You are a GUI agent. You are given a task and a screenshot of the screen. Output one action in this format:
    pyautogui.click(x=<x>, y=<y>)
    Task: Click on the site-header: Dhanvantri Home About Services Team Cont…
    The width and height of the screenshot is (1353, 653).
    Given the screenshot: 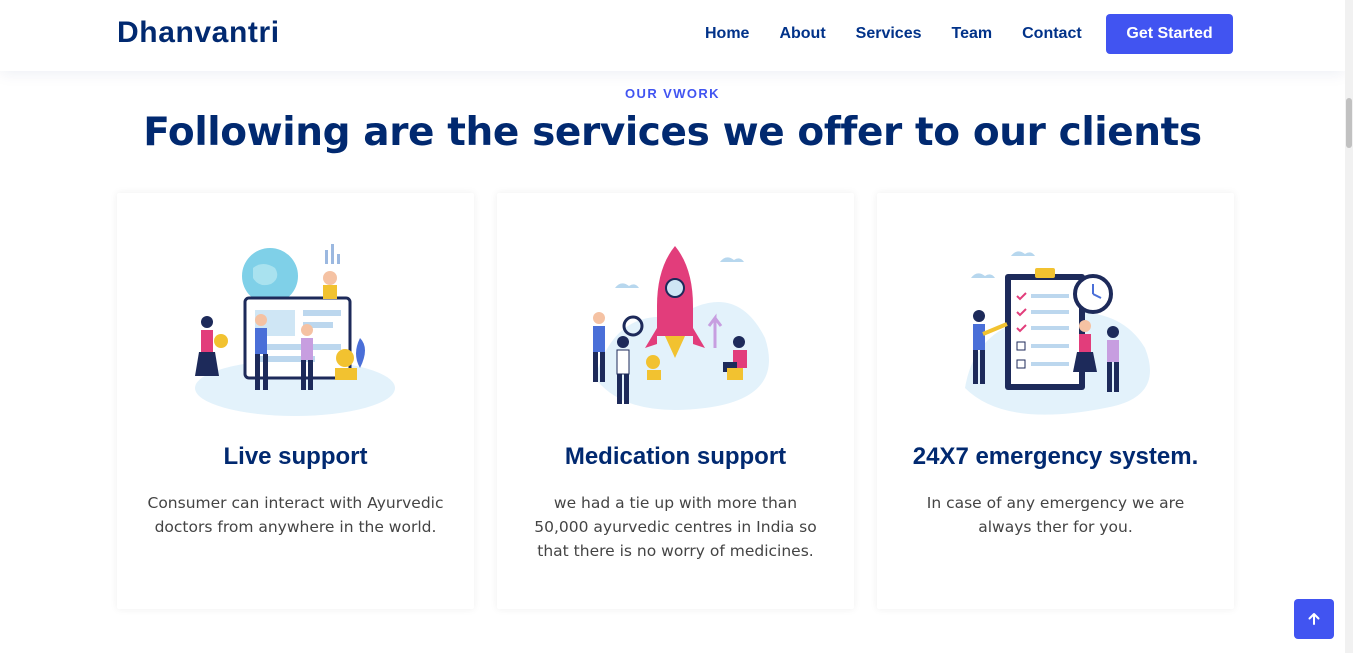 What is the action you would take?
    pyautogui.click(x=672, y=35)
    